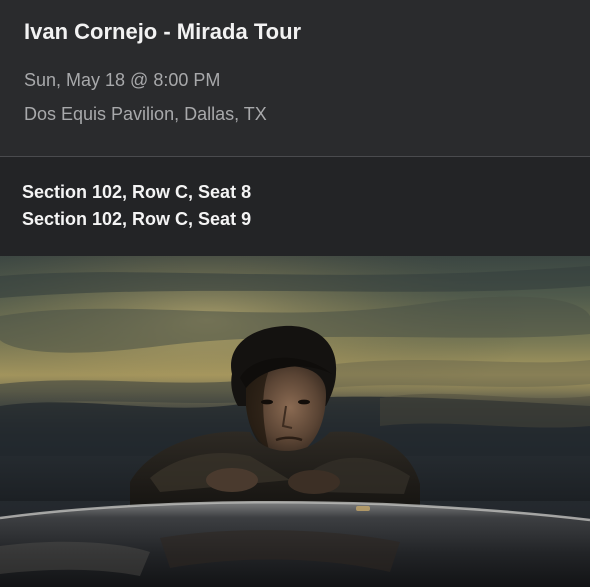 This screenshot has width=590, height=587. I want to click on seat-item: Section 102, Row C, Seat 8, so click(137, 192).